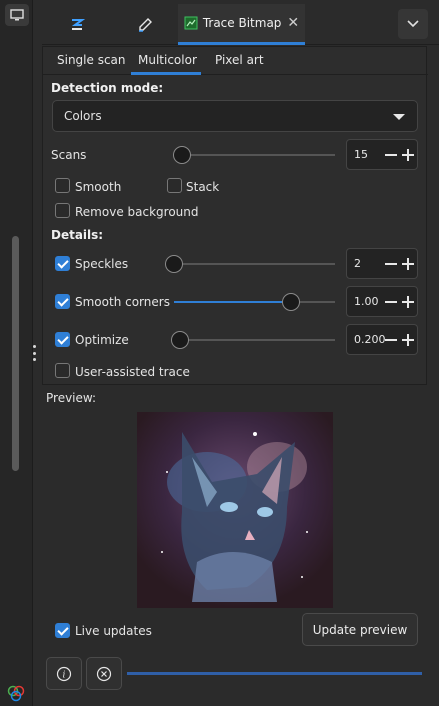 Image resolution: width=439 pixels, height=706 pixels. I want to click on tab-single-scan: Single scan, so click(91, 60).